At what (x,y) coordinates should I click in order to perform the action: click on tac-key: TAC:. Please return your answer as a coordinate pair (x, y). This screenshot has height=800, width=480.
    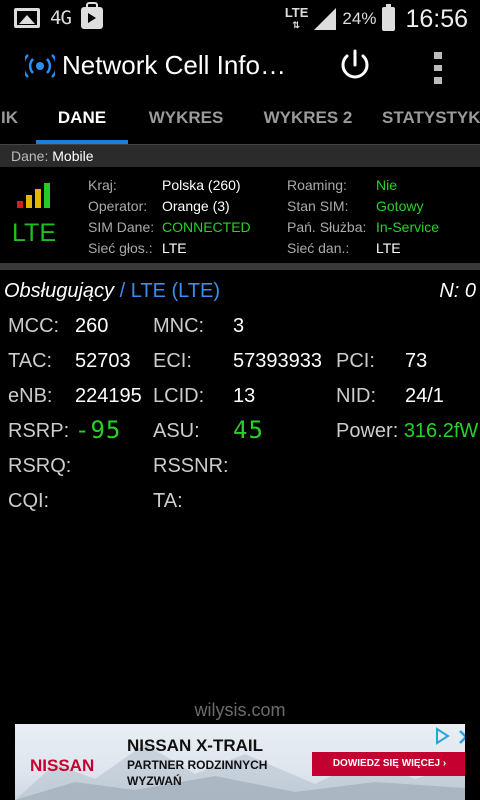
    Looking at the image, I should click on (30, 361).